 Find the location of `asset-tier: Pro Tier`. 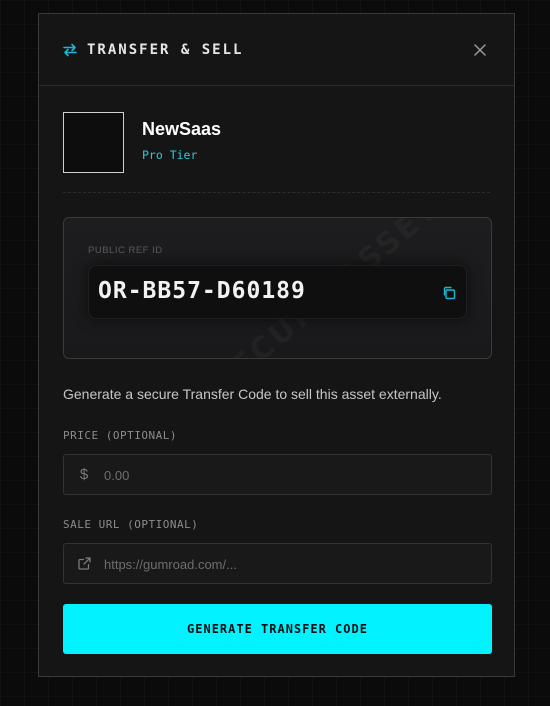

asset-tier: Pro Tier is located at coordinates (170, 155).